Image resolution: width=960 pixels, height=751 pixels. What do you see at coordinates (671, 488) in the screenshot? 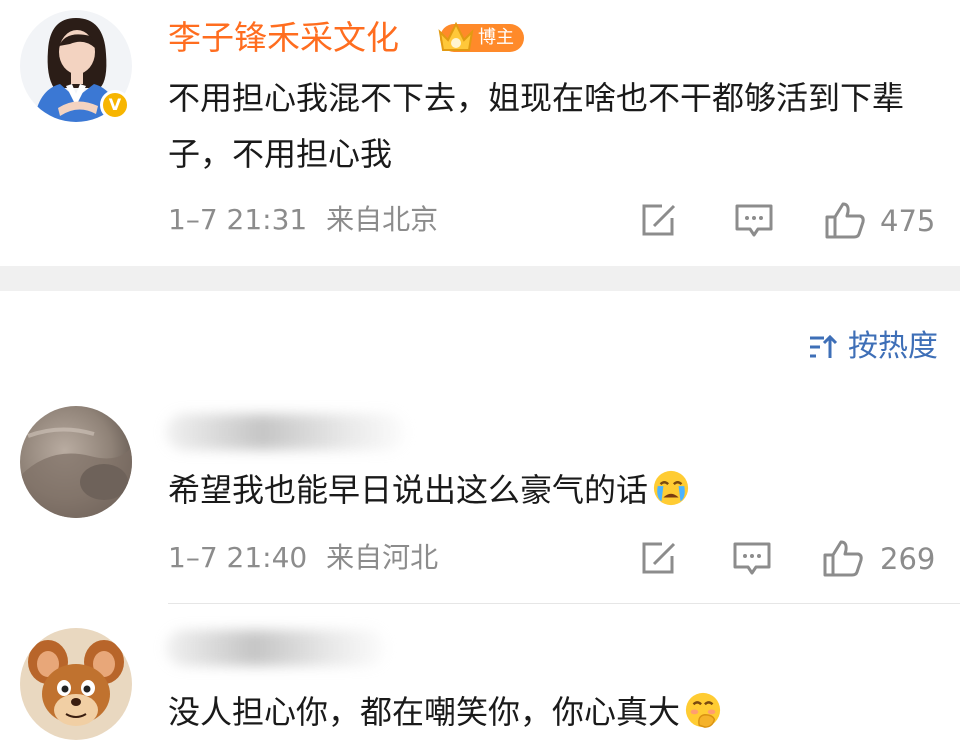
I see `crying-face-icon` at bounding box center [671, 488].